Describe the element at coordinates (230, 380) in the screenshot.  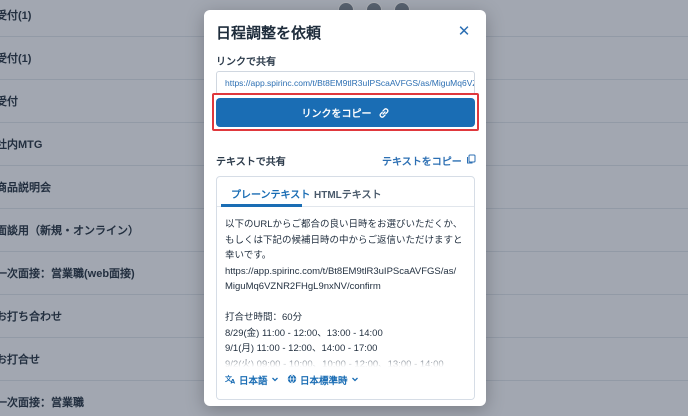
I see `translate-icon: 文A` at that location.